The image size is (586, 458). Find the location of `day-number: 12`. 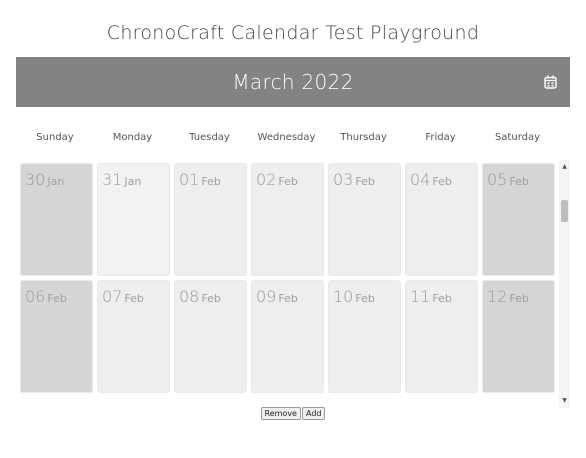

day-number: 12 is located at coordinates (497, 296).